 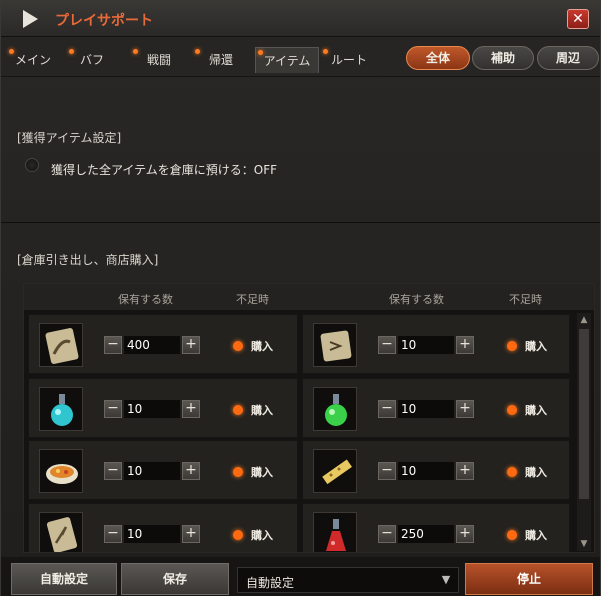 I want to click on quantity-field: 400, so click(x=152, y=345).